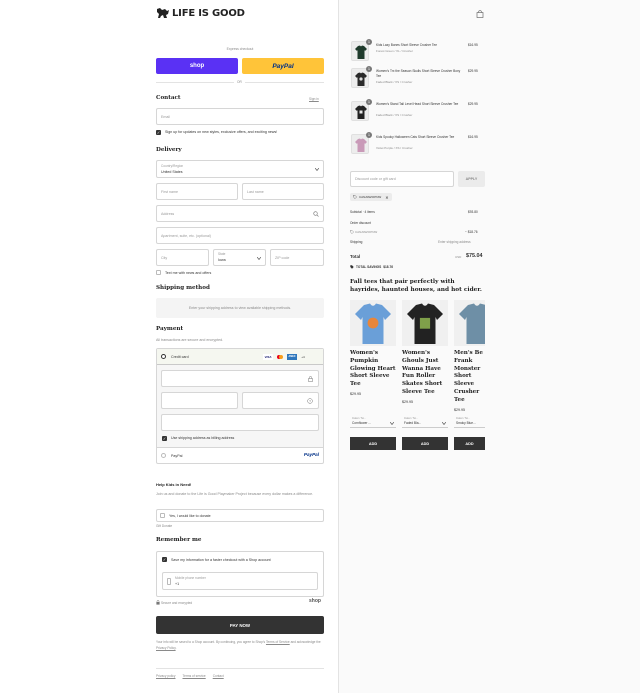  Describe the element at coordinates (311, 454) in the screenshot. I see `paypal-logo-icon: PayPal` at that location.